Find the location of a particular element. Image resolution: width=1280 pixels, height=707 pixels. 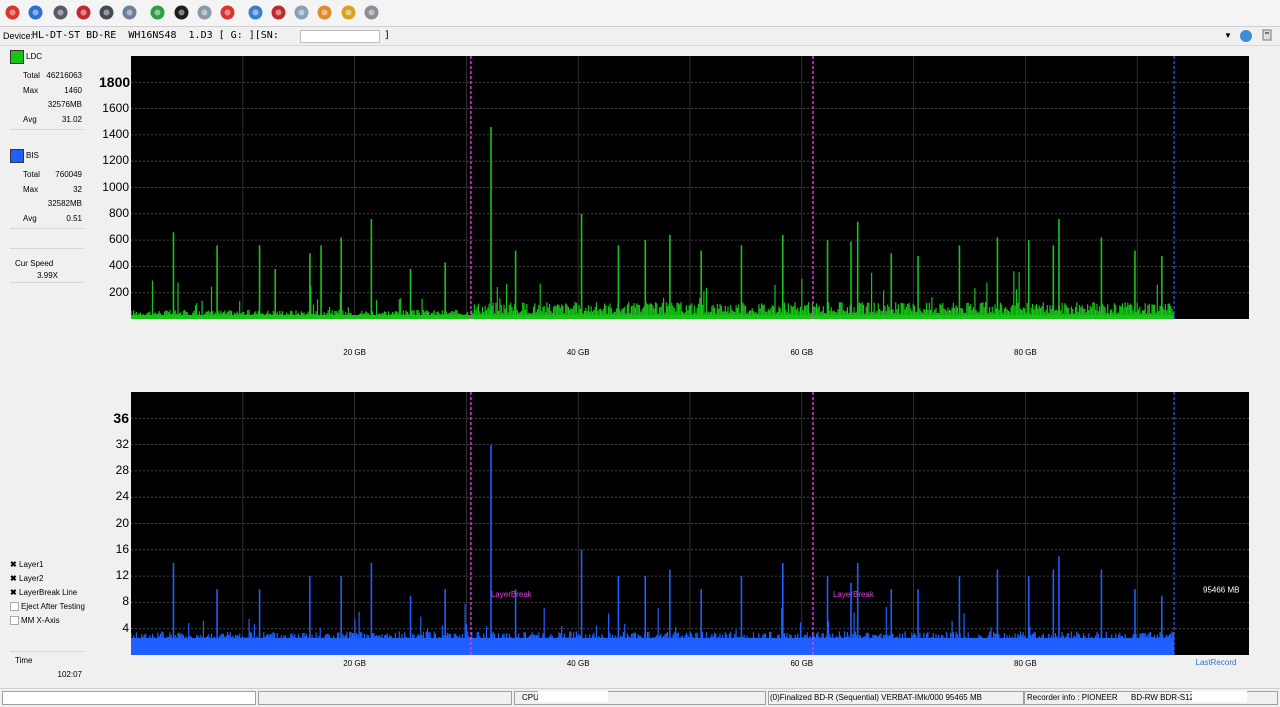

disc-write-icon is located at coordinates (106, 12).